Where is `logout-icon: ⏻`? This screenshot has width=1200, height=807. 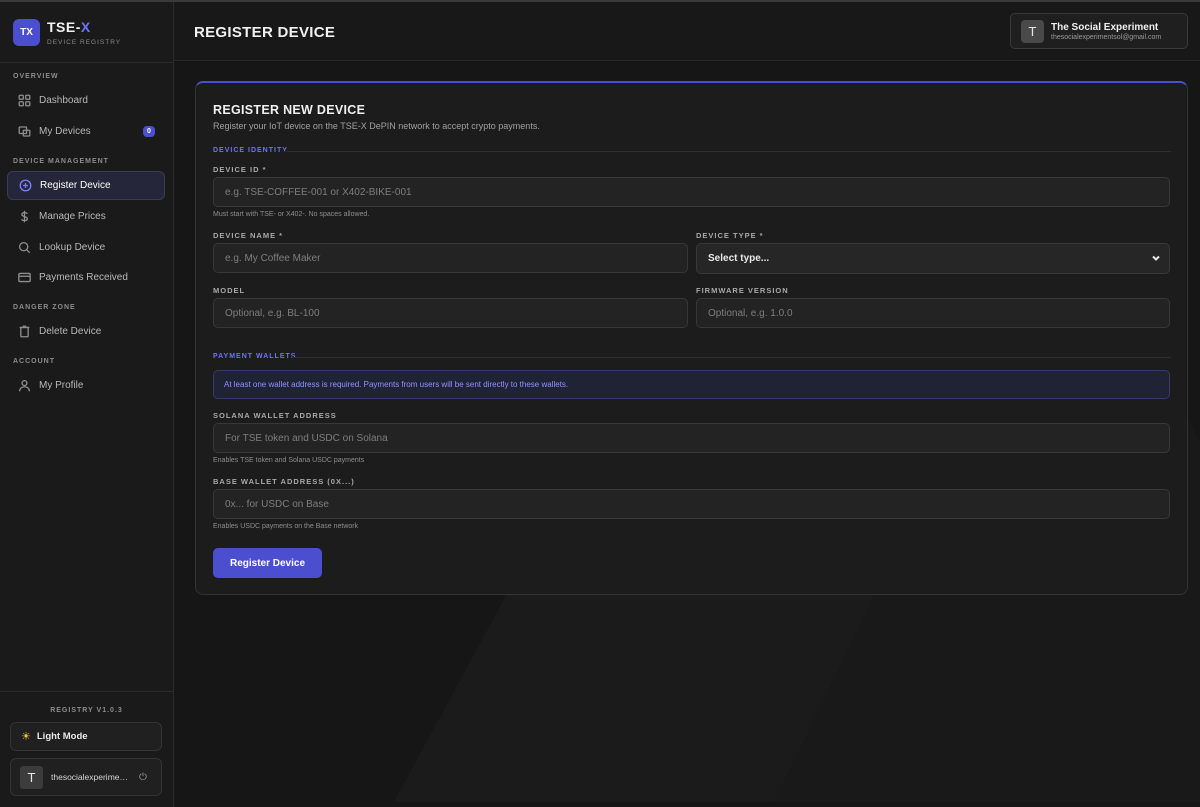 logout-icon: ⏻ is located at coordinates (143, 777).